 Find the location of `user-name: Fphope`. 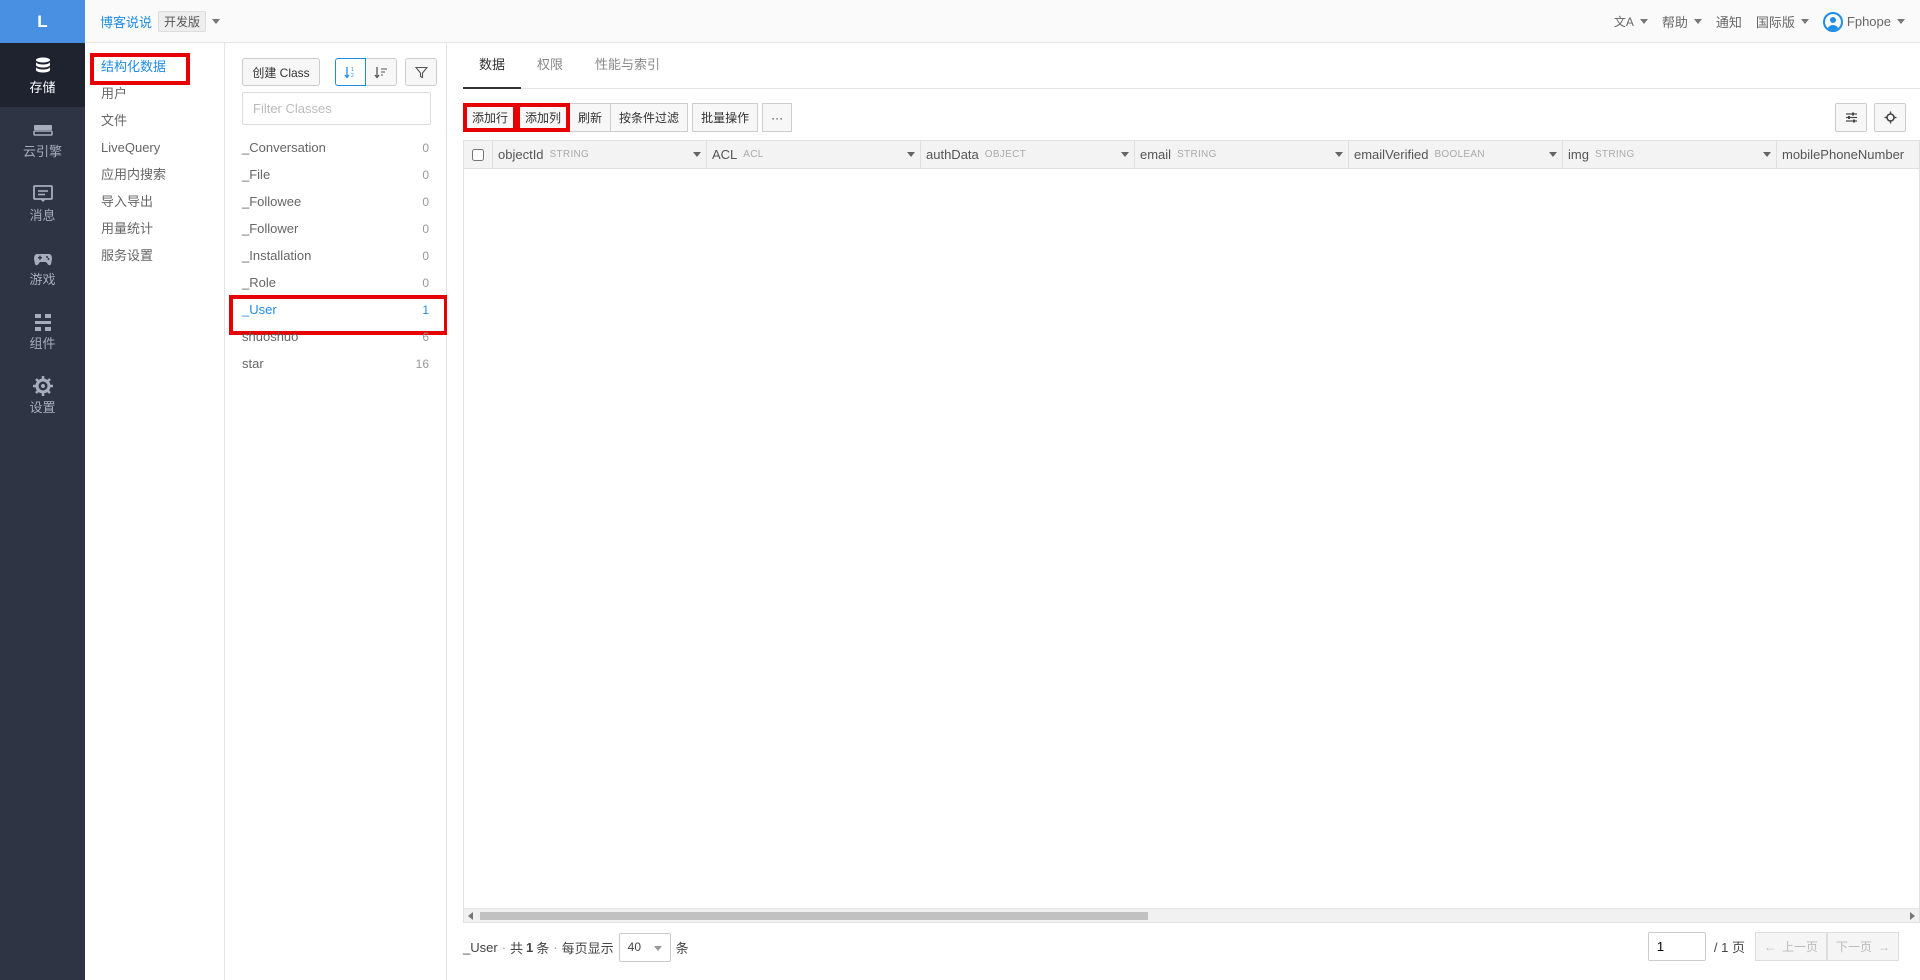

user-name: Fphope is located at coordinates (1868, 21).